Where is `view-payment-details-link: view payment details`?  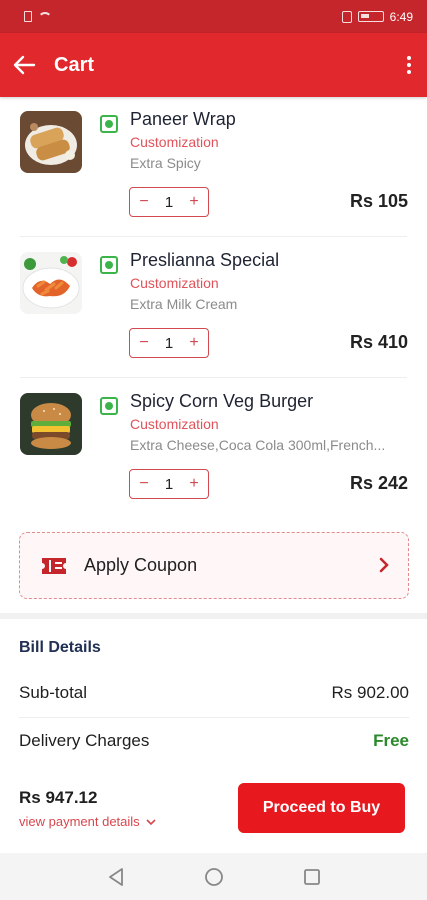 view-payment-details-link: view payment details is located at coordinates (87, 821).